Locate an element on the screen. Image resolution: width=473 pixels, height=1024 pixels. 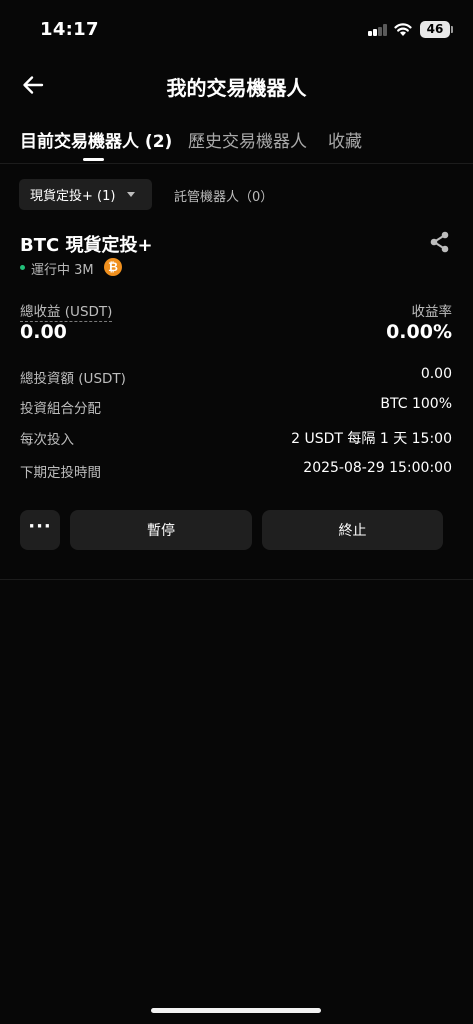
tab-active-indicator is located at coordinates (93, 159).